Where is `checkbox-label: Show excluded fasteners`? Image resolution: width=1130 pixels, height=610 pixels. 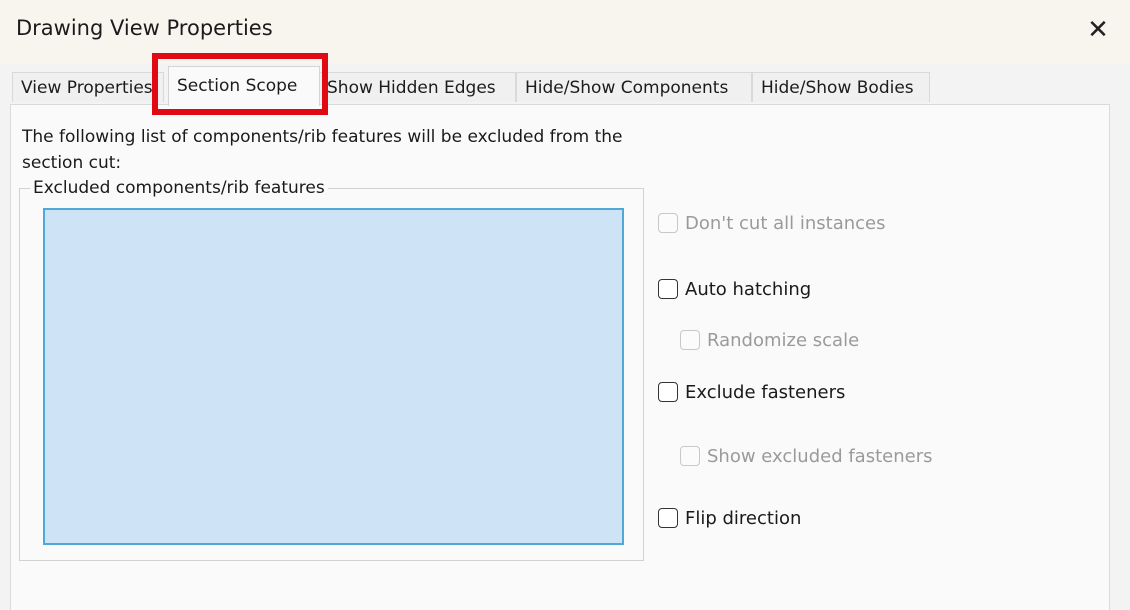 checkbox-label: Show excluded fasteners is located at coordinates (820, 456).